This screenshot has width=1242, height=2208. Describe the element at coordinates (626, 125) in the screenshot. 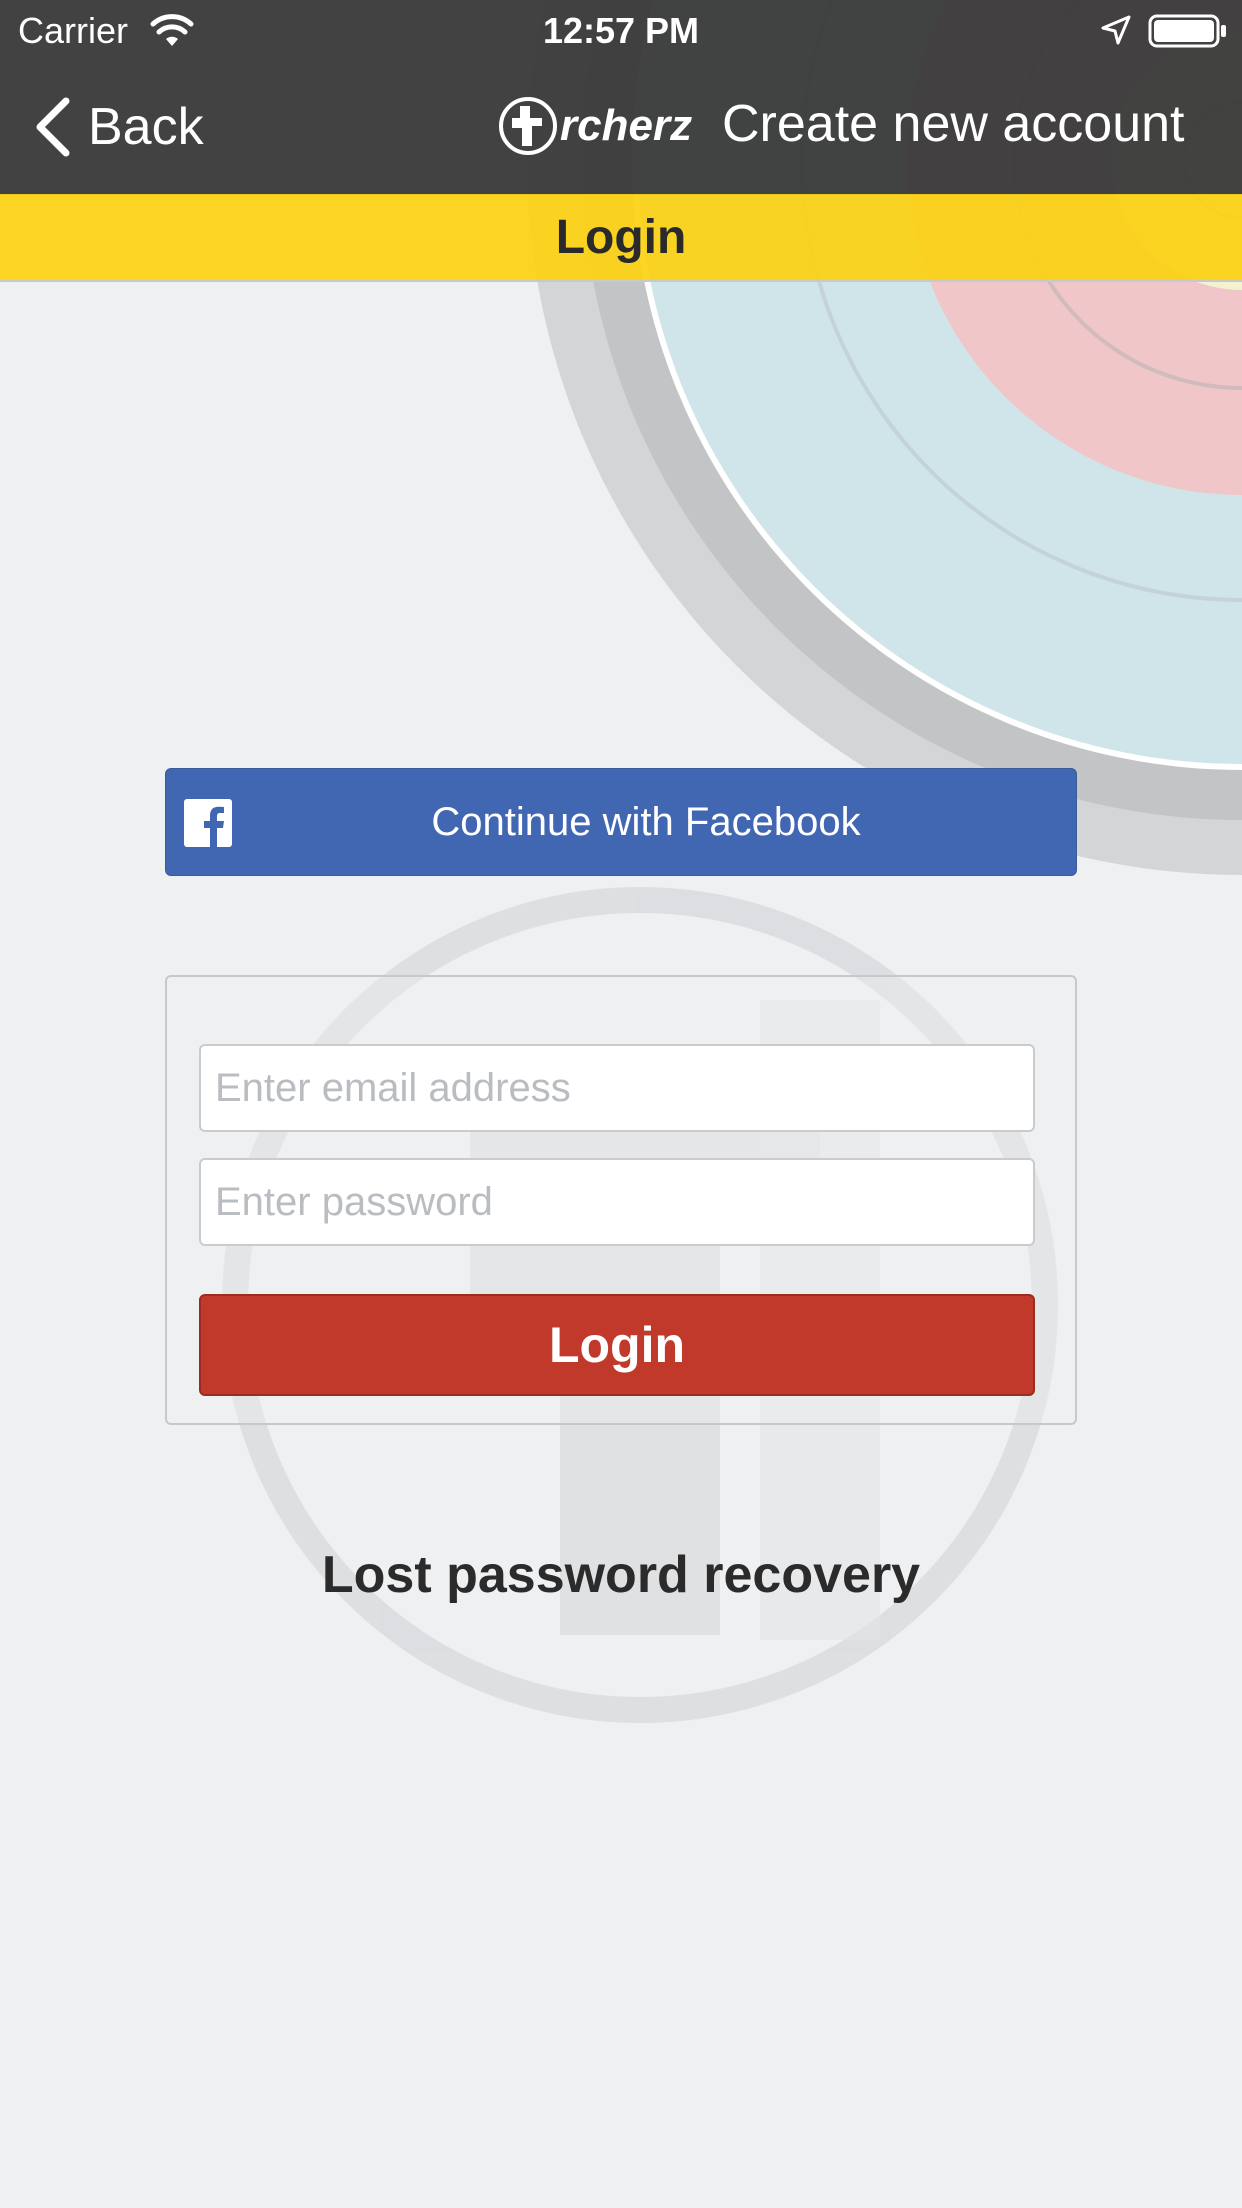

I see `logo-text: rcherz` at that location.